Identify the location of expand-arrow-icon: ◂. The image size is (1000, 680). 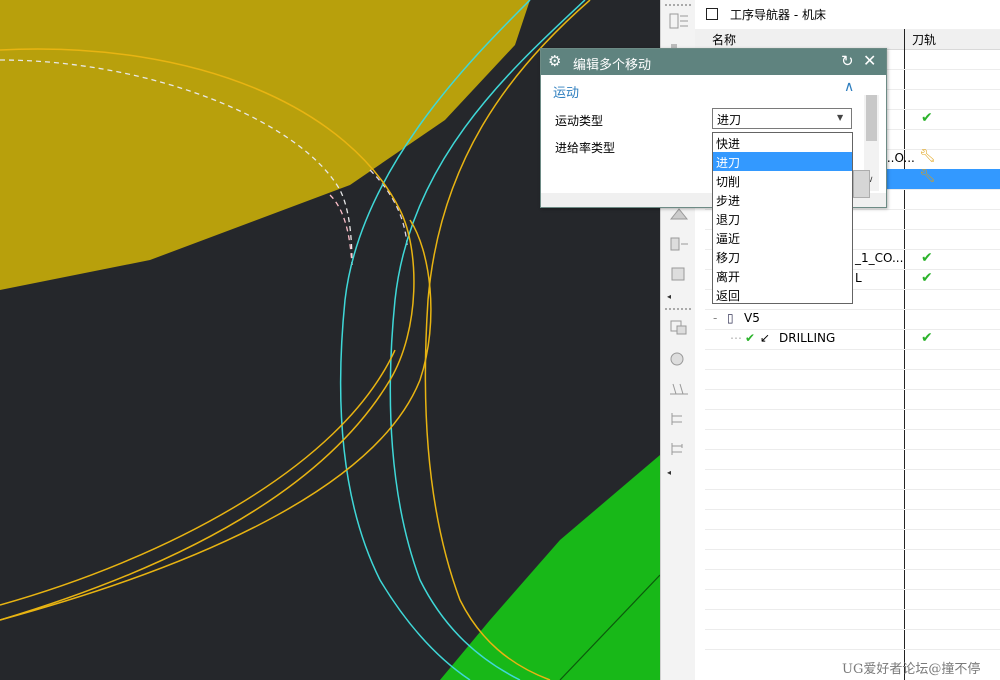
(669, 296).